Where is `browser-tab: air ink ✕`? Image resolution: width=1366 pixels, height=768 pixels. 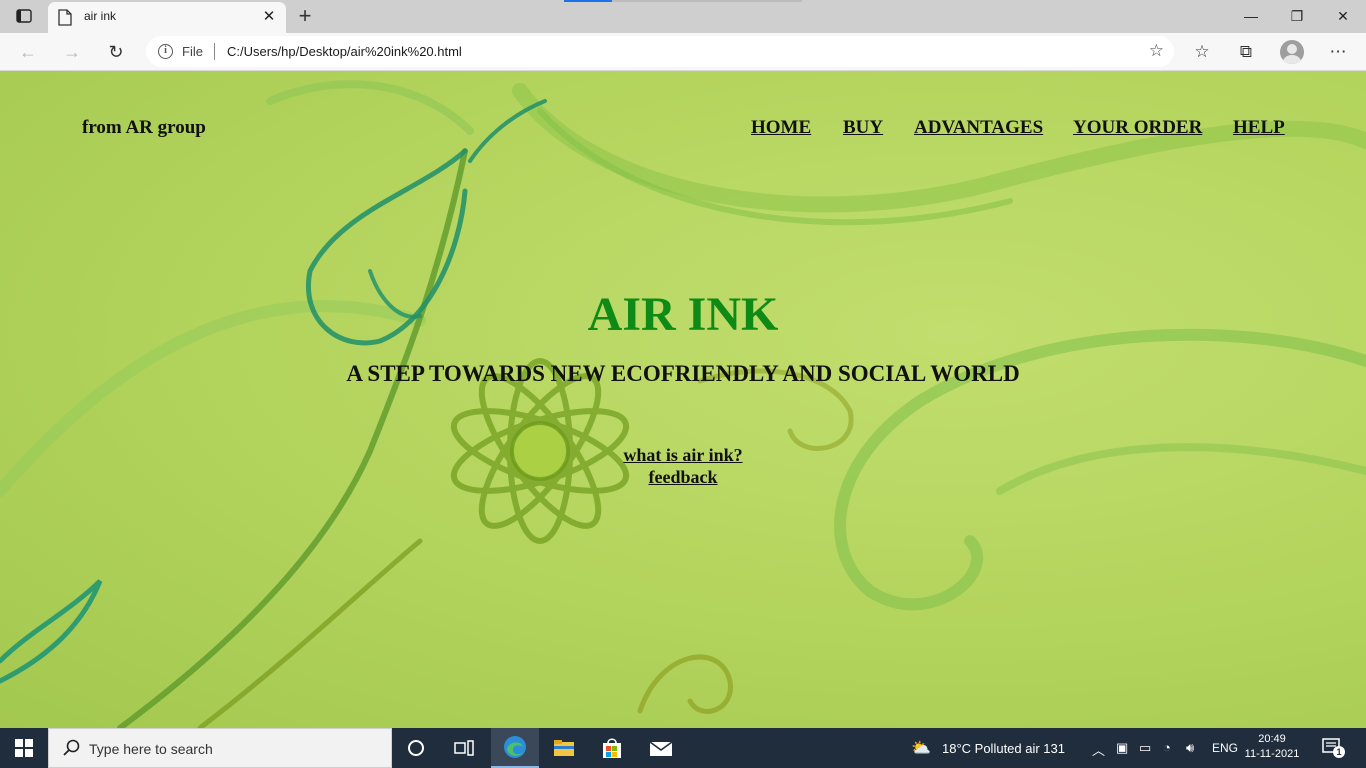
browser-tab: air ink ✕ is located at coordinates (167, 17).